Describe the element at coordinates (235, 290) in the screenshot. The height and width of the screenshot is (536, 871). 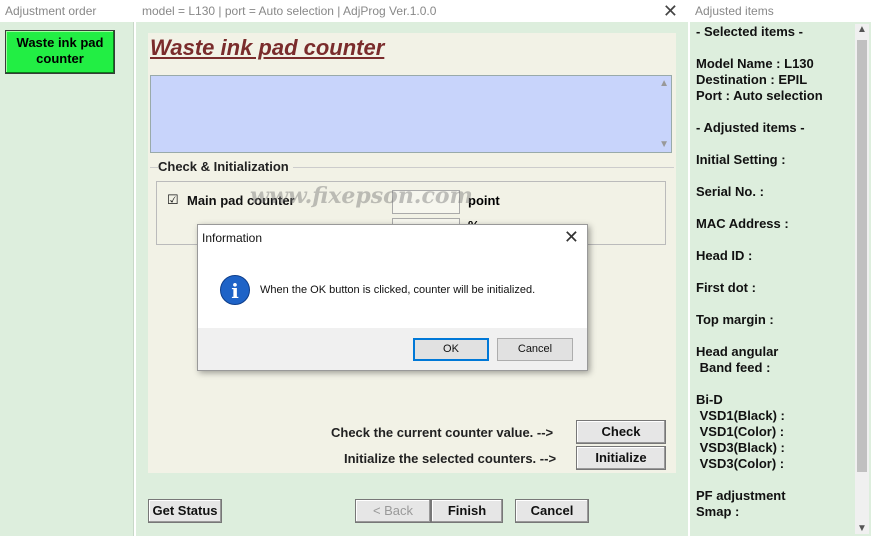
I see `info-icon: i` at that location.